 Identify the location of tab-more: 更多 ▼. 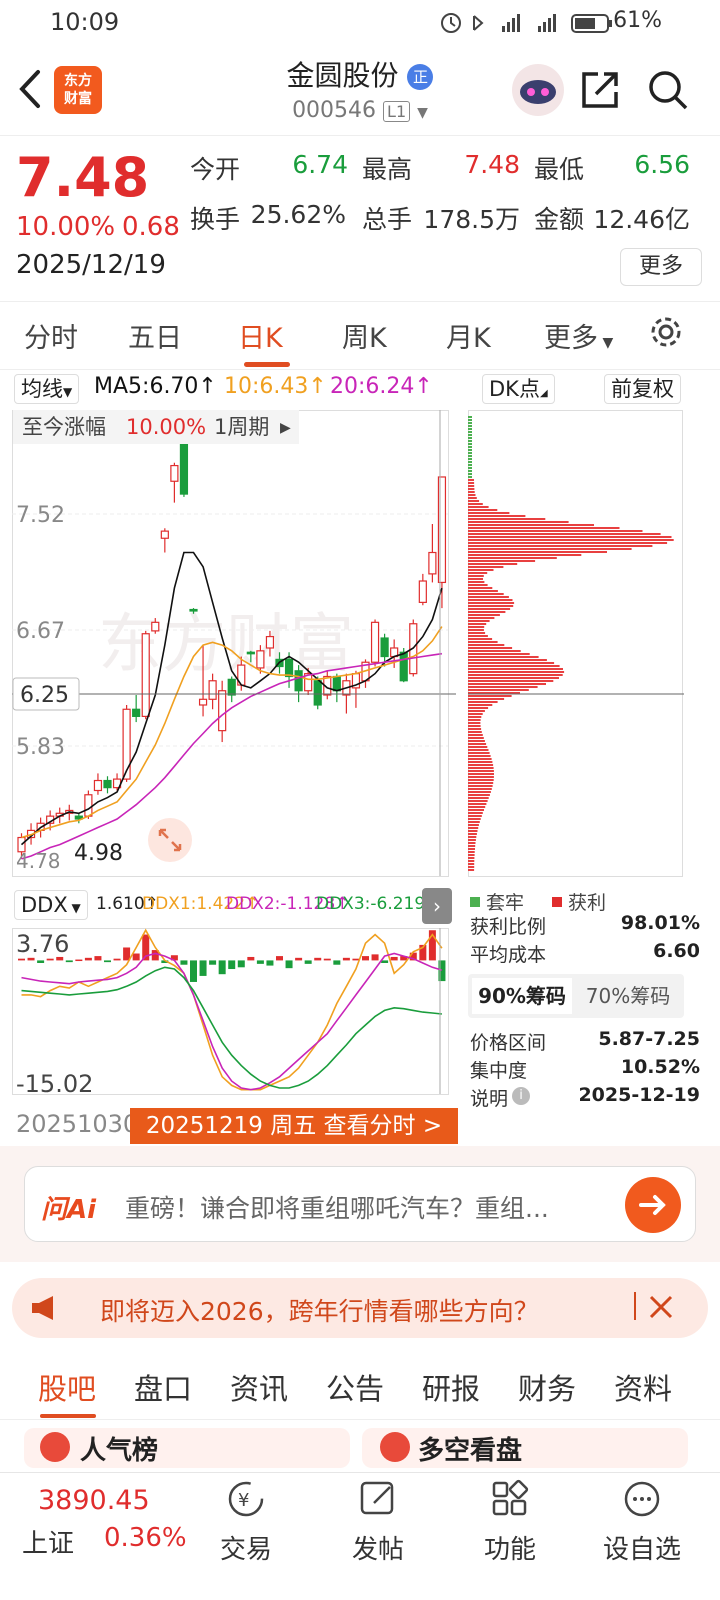
(578, 335).